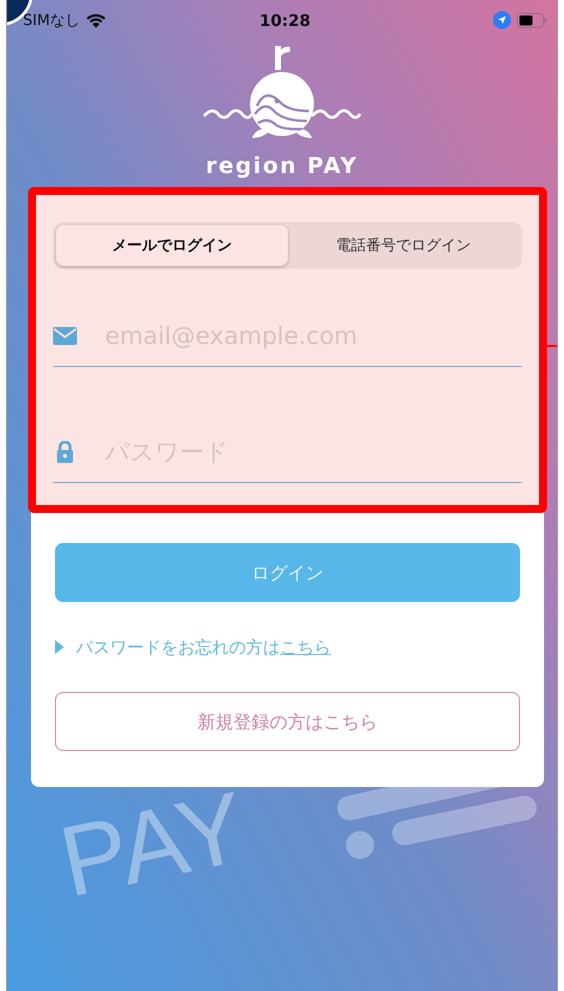 The height and width of the screenshot is (991, 564). What do you see at coordinates (287, 721) in the screenshot?
I see `register-button: 新規登録の方はこちら` at bounding box center [287, 721].